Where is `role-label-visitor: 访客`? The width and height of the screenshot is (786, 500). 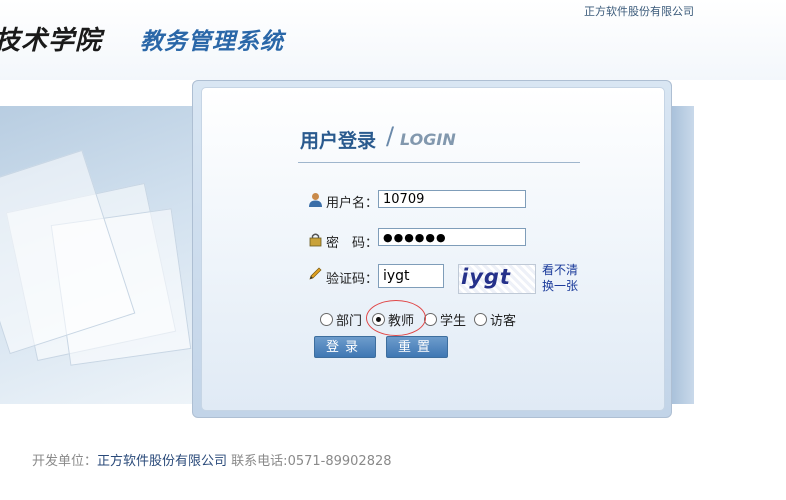 role-label-visitor: 访客 is located at coordinates (503, 321).